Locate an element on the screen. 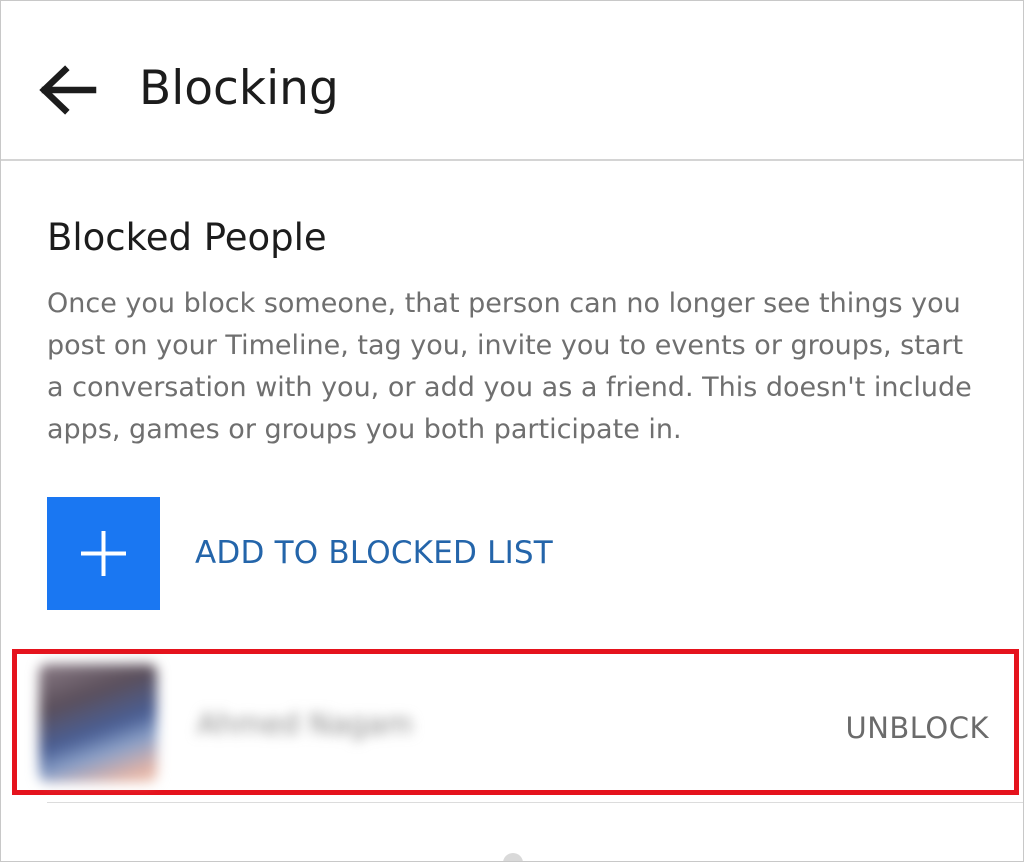 This screenshot has height=862, width=1024. page-title: Blocking is located at coordinates (239, 88).